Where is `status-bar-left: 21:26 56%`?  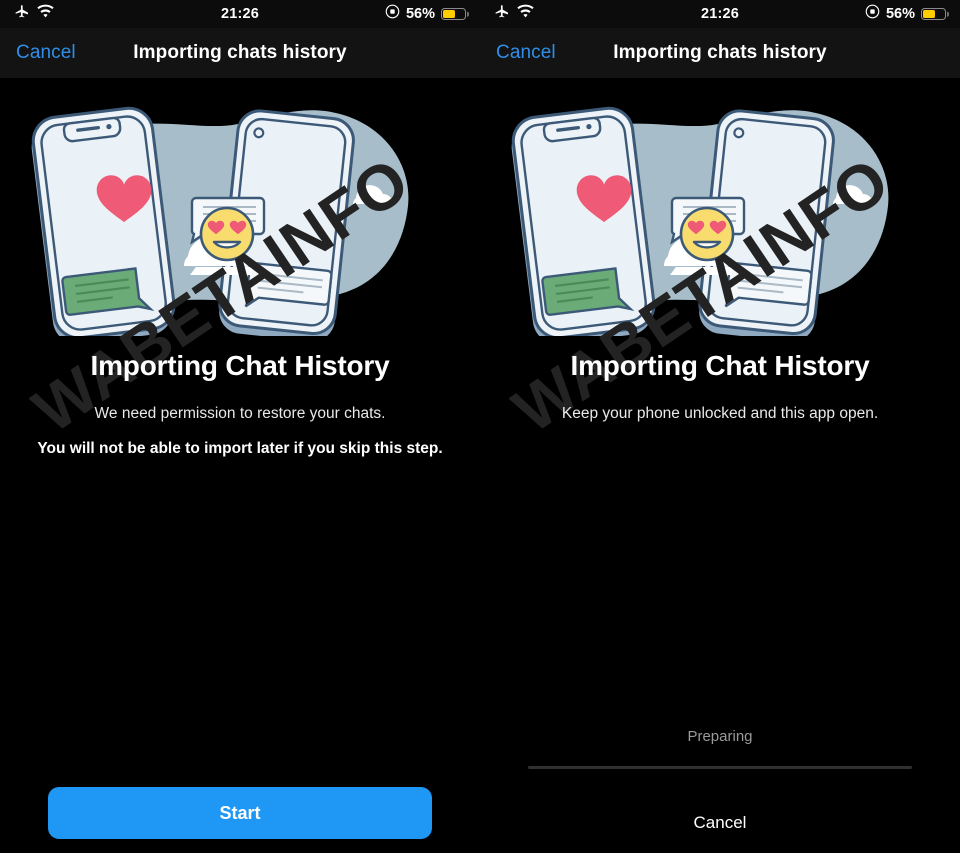 status-bar-left: 21:26 56% is located at coordinates (240, 14).